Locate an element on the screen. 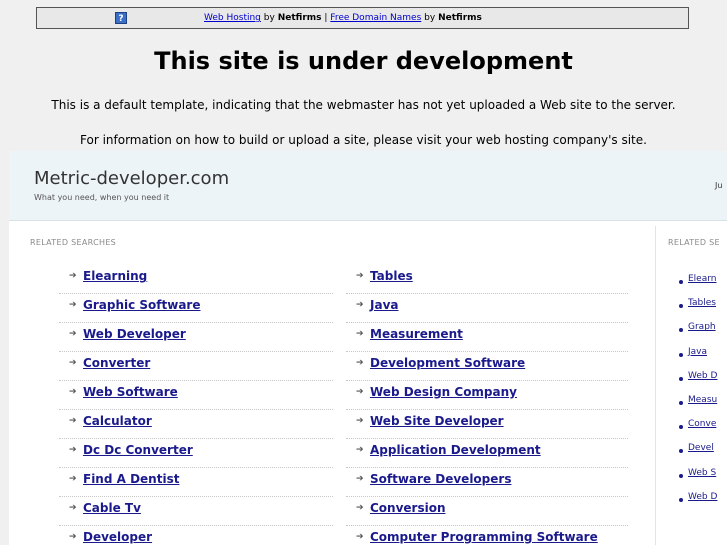 The height and width of the screenshot is (545, 727). related-link-left: ➔ Find A Dentist is located at coordinates (196, 482).